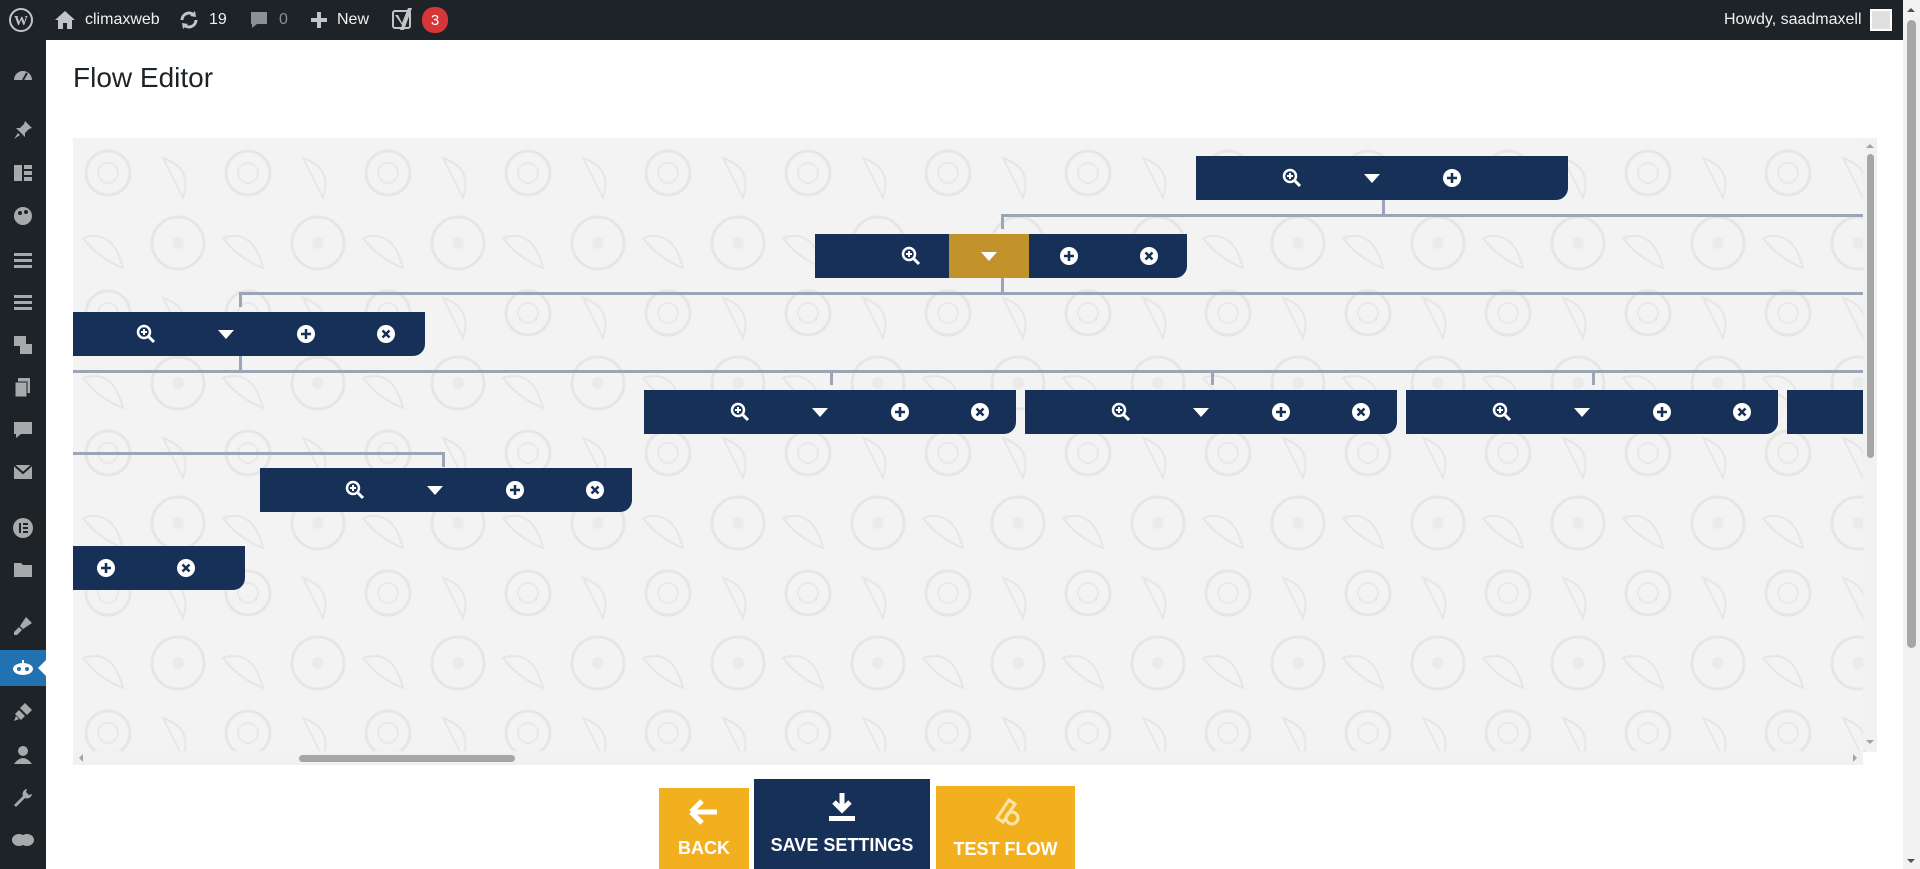  I want to click on comment-icon, so click(259, 20).